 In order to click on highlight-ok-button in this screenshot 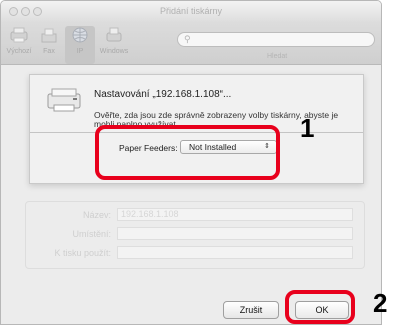, I will do `click(320, 307)`.